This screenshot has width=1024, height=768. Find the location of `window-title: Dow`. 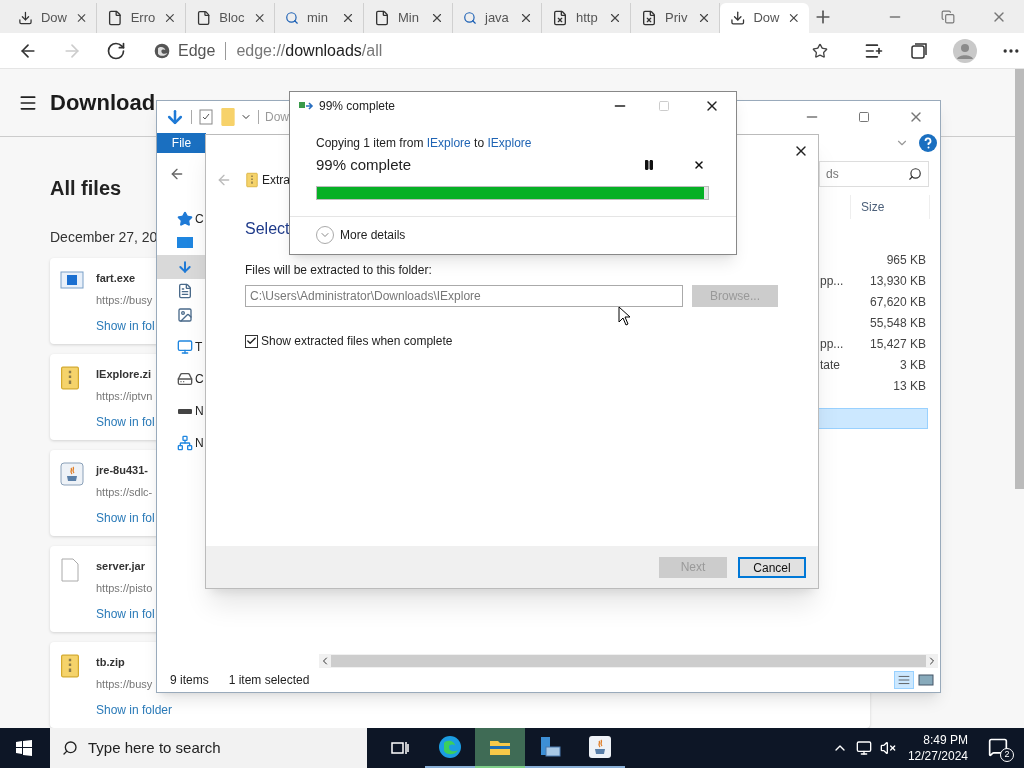

window-title: Dow is located at coordinates (277, 117).